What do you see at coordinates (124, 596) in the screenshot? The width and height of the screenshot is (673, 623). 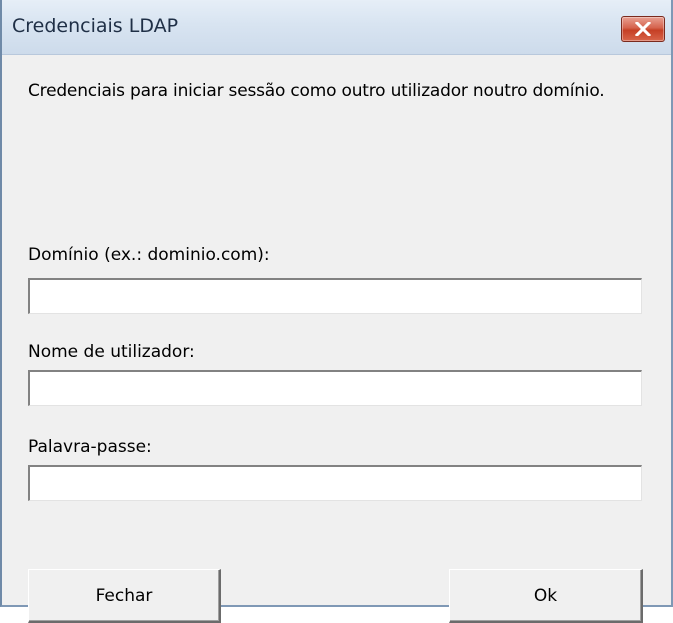 I see `close-button: Fechar` at bounding box center [124, 596].